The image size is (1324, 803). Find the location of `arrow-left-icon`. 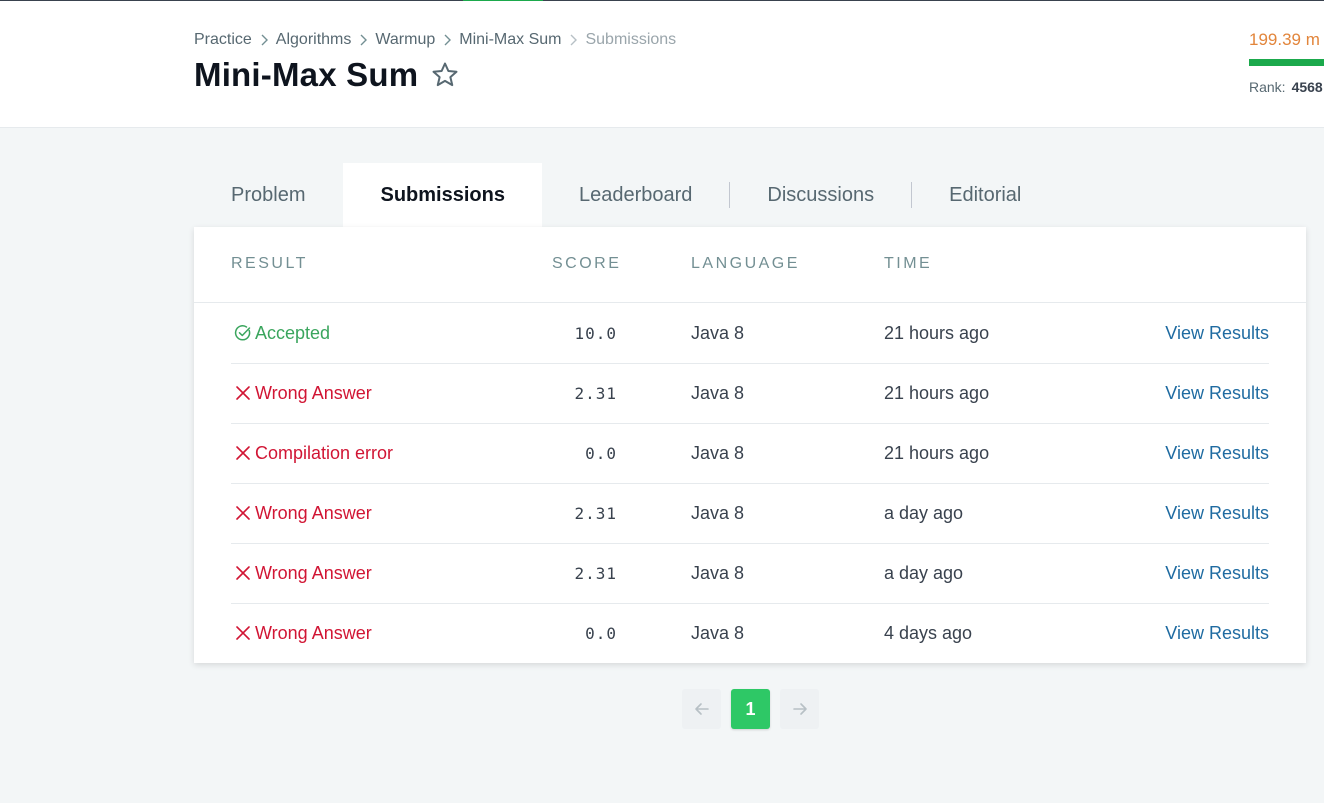

arrow-left-icon is located at coordinates (701, 709).